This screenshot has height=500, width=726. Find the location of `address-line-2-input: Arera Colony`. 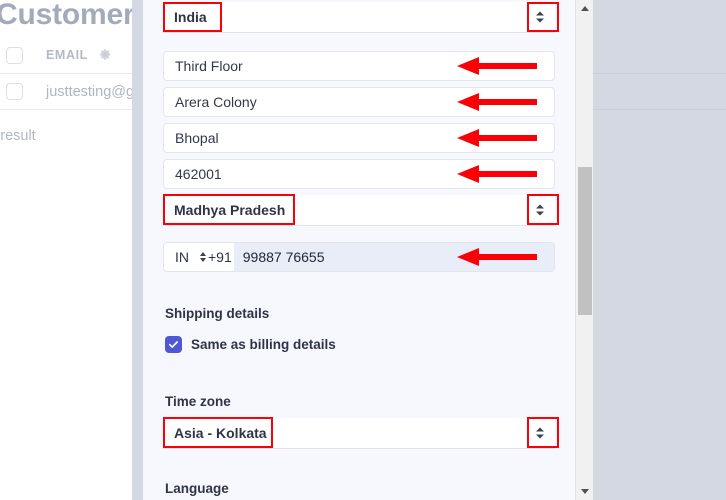

address-line-2-input: Arera Colony is located at coordinates (359, 102).